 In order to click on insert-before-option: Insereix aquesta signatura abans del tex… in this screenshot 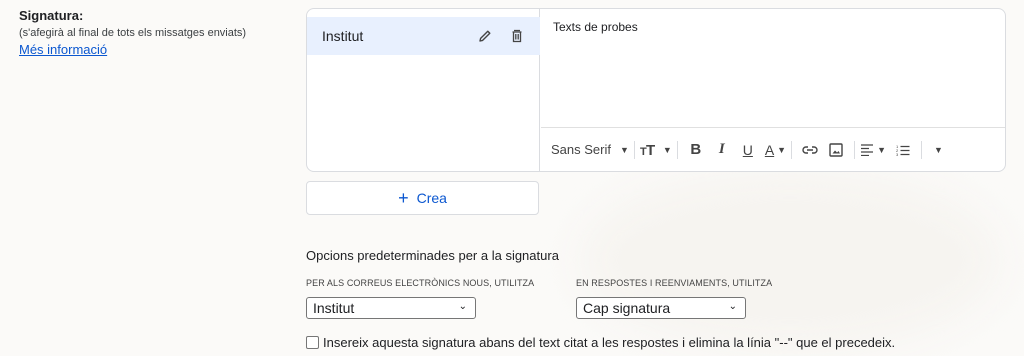, I will do `click(600, 342)`.